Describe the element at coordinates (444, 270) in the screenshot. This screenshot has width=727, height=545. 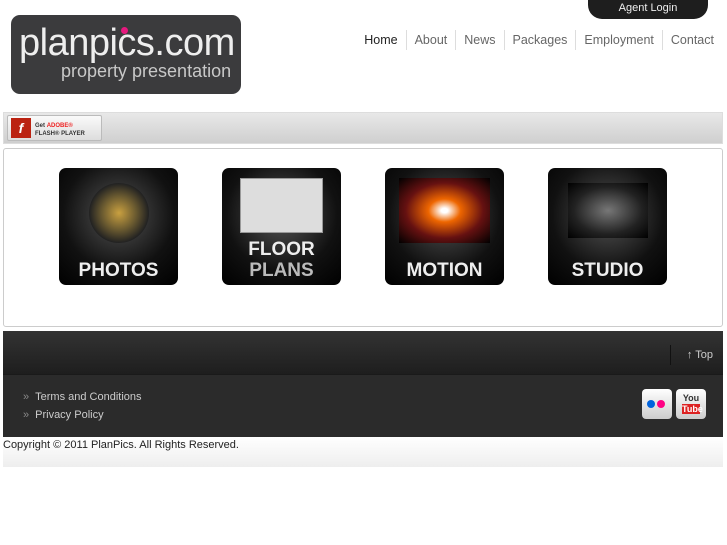
I see `tile-label: MOTION` at that location.